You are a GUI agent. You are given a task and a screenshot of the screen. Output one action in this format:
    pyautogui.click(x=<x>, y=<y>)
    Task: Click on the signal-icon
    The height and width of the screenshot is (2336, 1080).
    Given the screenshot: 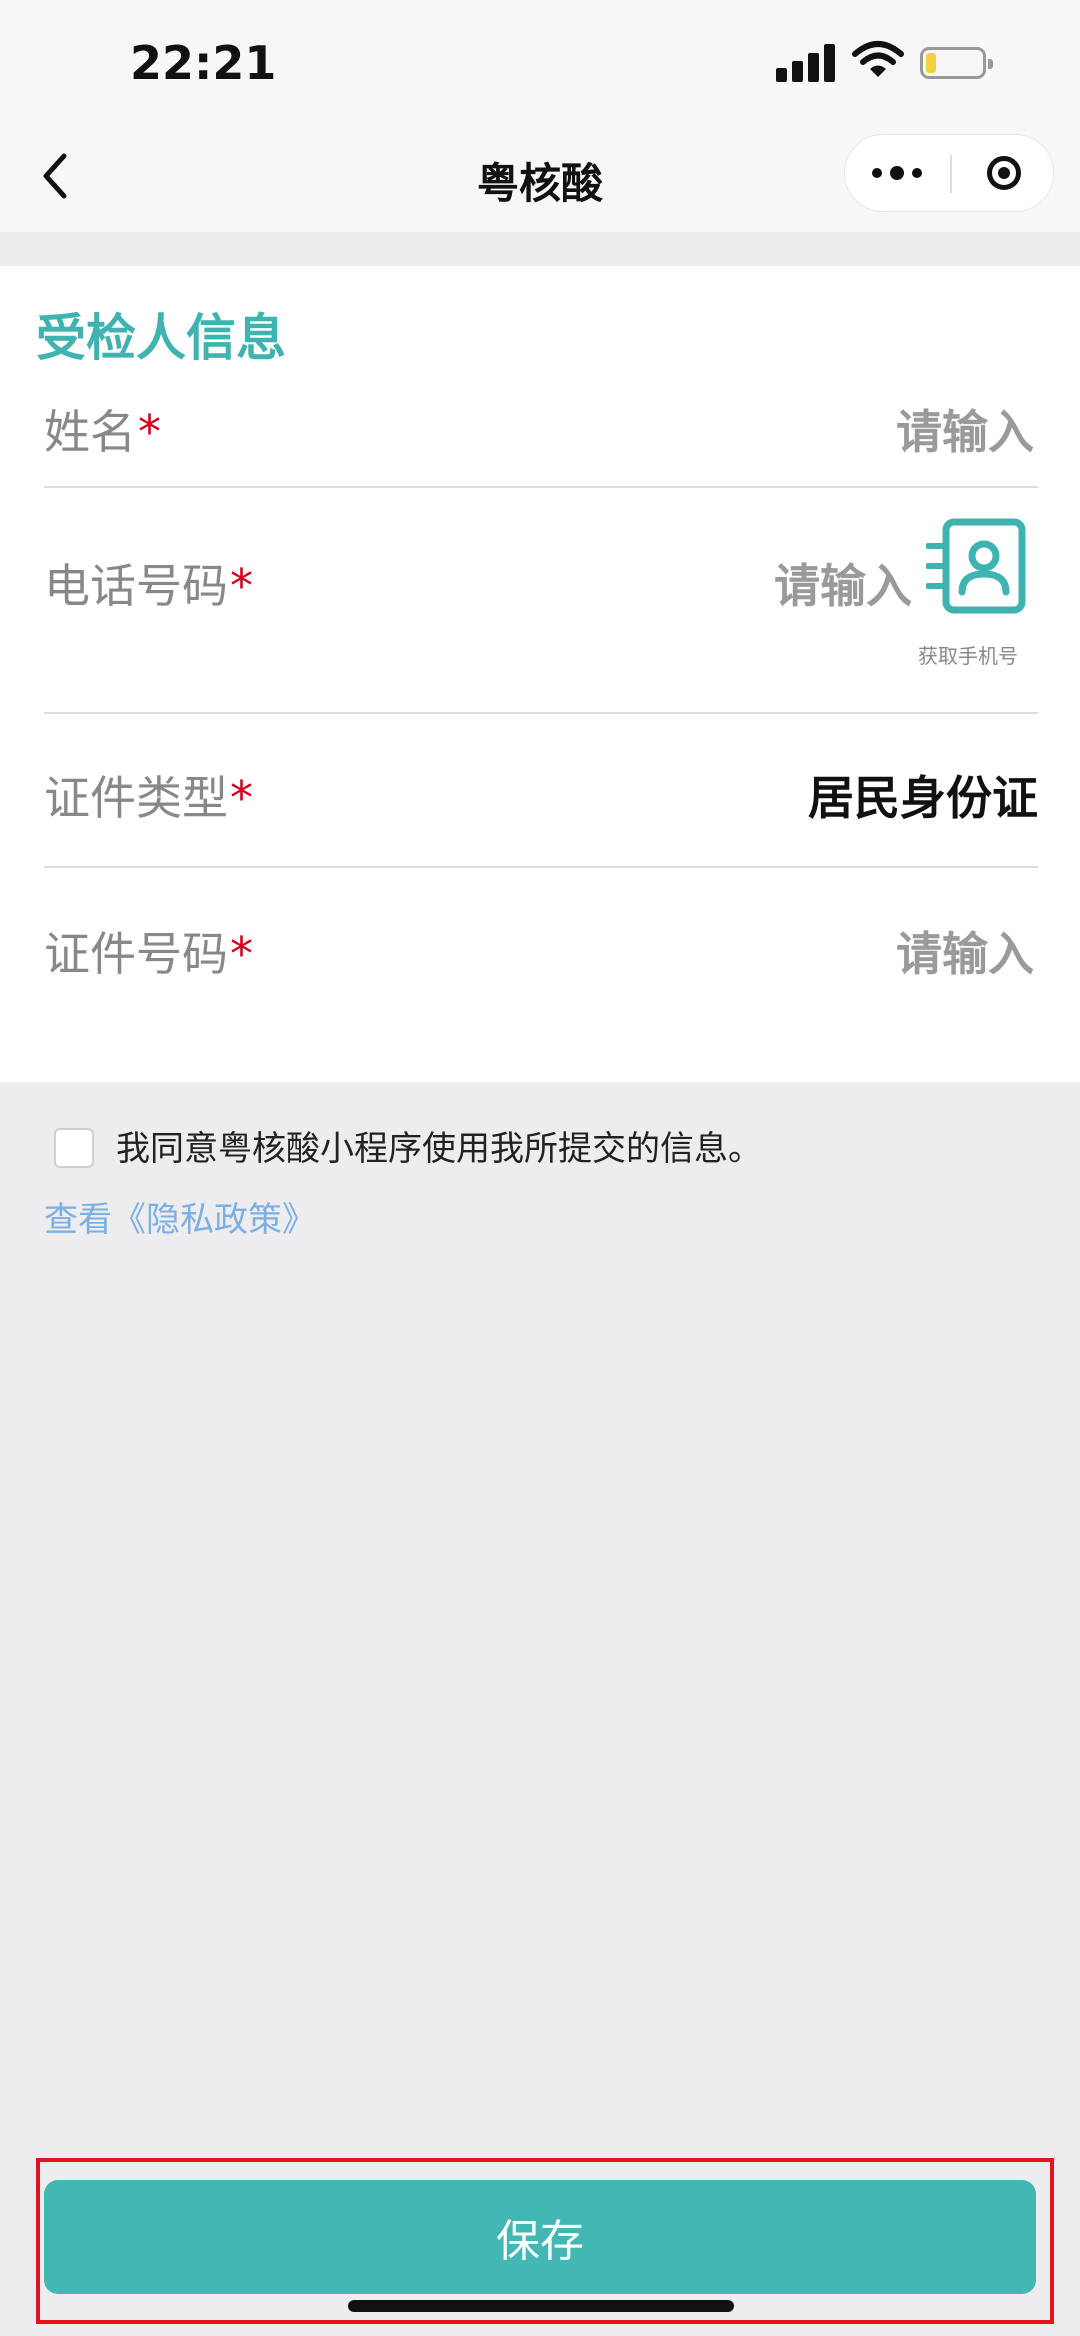 What is the action you would take?
    pyautogui.click(x=806, y=63)
    